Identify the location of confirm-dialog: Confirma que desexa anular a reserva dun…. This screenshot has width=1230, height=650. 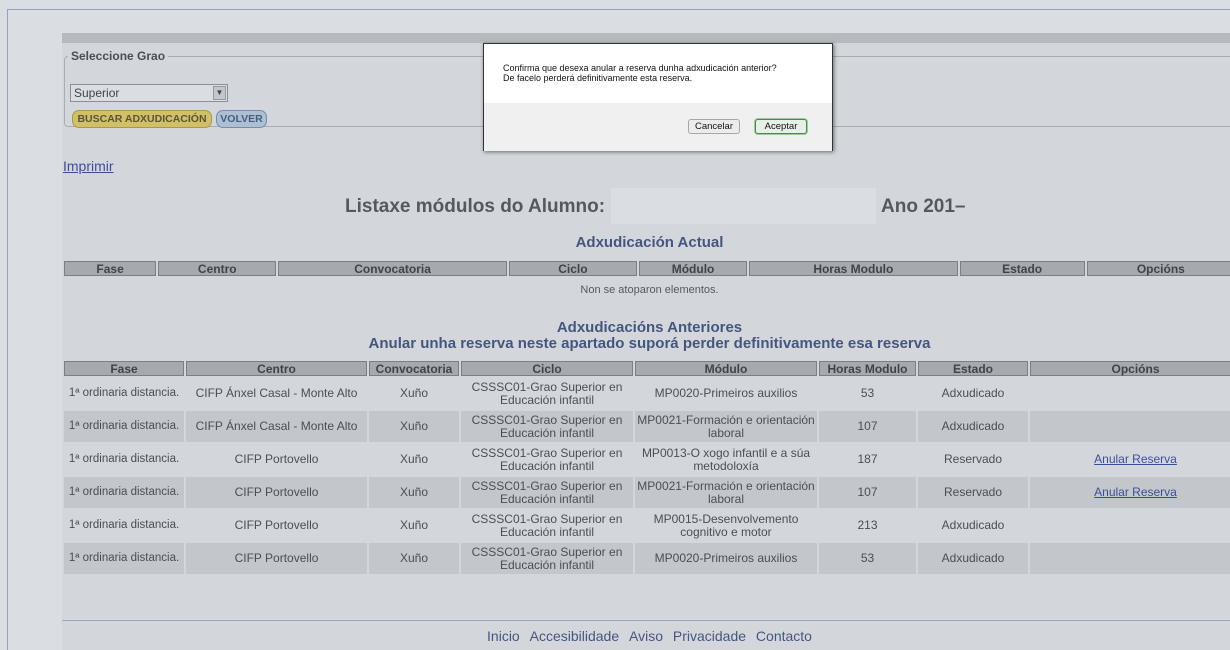
(658, 97).